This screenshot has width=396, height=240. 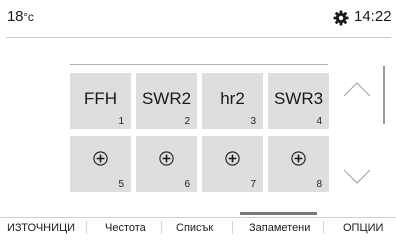 I want to click on outside-temperature: 18°c, so click(x=20, y=16).